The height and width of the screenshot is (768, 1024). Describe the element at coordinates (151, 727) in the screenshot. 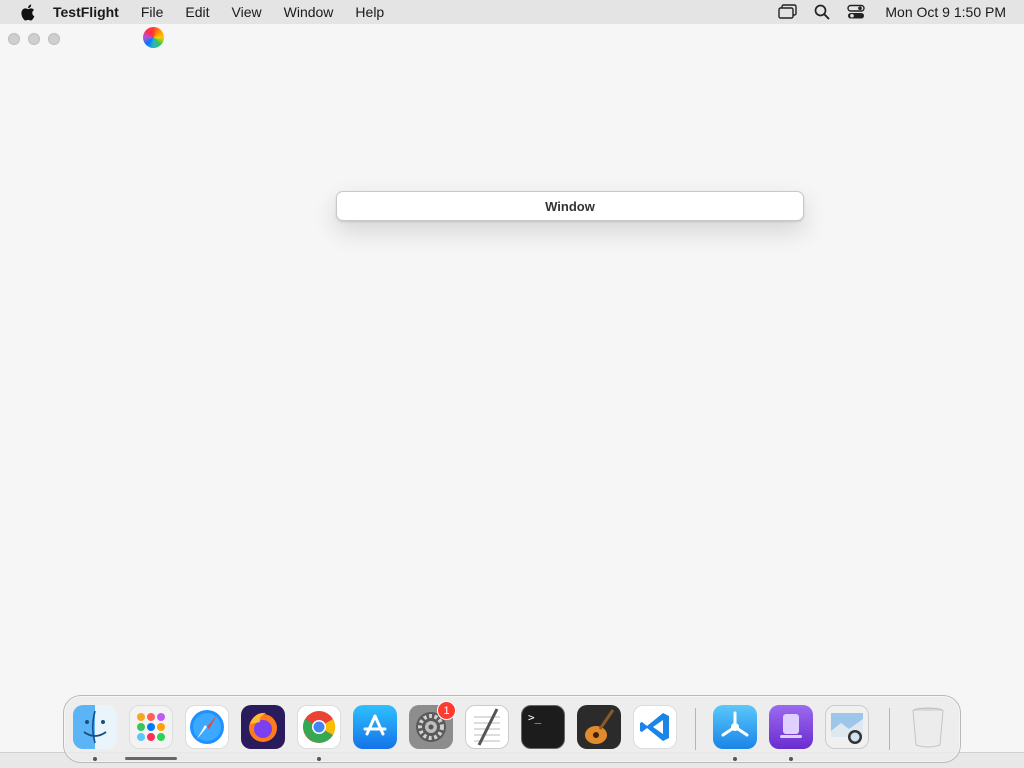

I see `launchpad-icon` at that location.